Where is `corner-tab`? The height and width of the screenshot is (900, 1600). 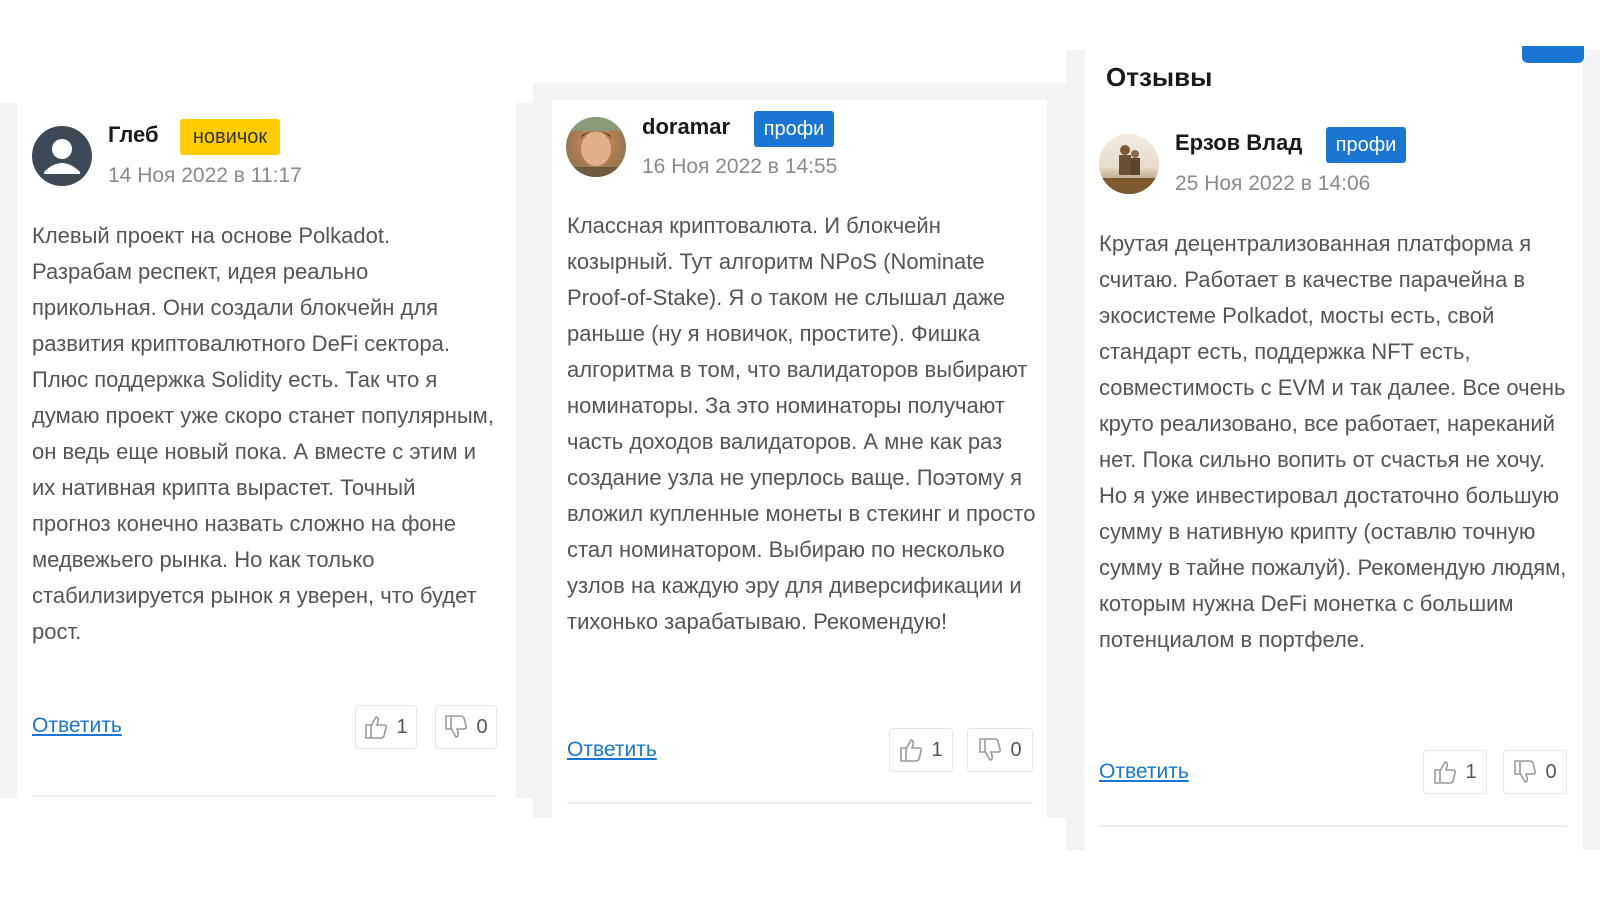
corner-tab is located at coordinates (1553, 54).